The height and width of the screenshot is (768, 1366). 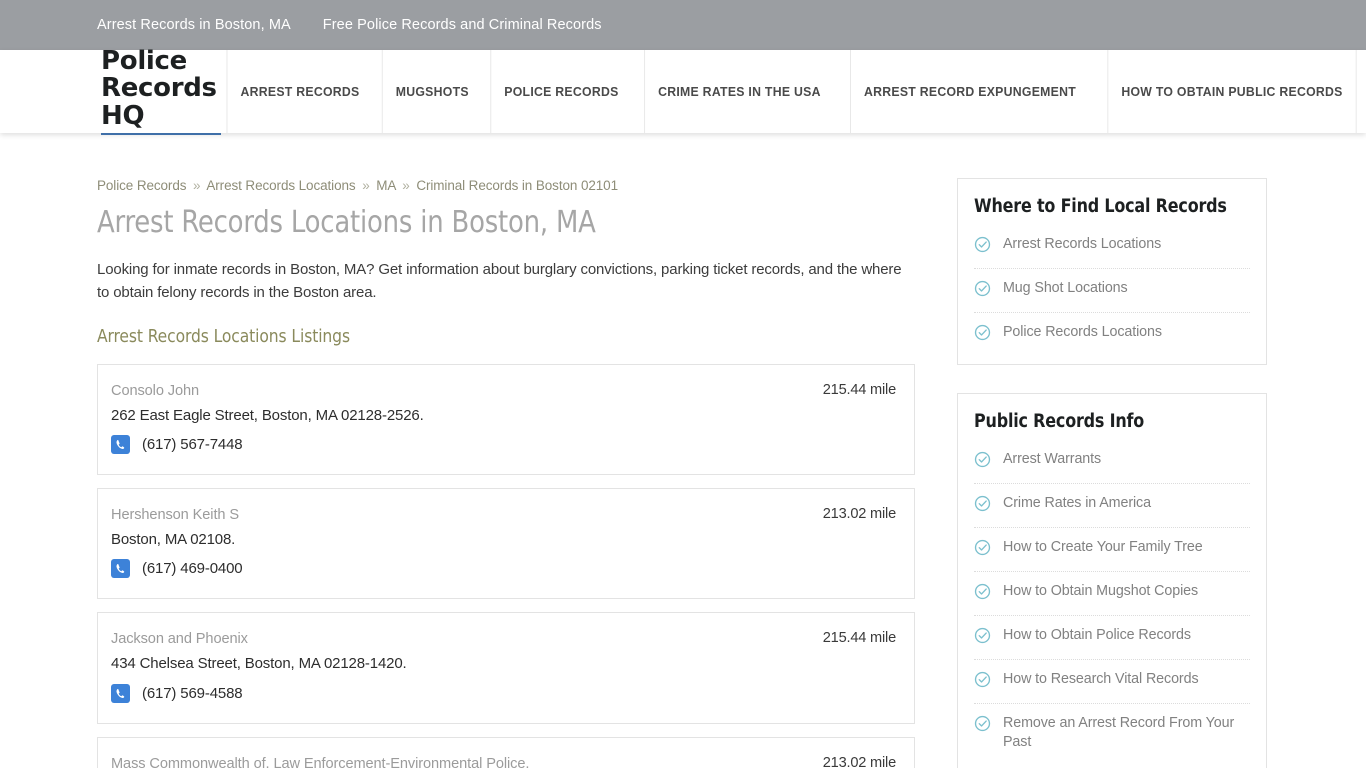 What do you see at coordinates (969, 91) in the screenshot?
I see `nav-item-arrest-record-expungement: ARREST RECORD EXPUNGEMENT` at bounding box center [969, 91].